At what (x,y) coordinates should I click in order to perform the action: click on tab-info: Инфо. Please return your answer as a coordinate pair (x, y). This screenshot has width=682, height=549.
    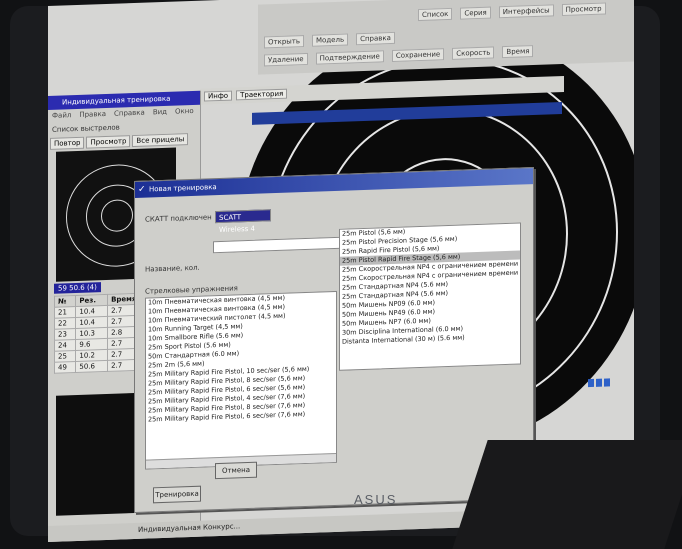
    Looking at the image, I should click on (218, 96).